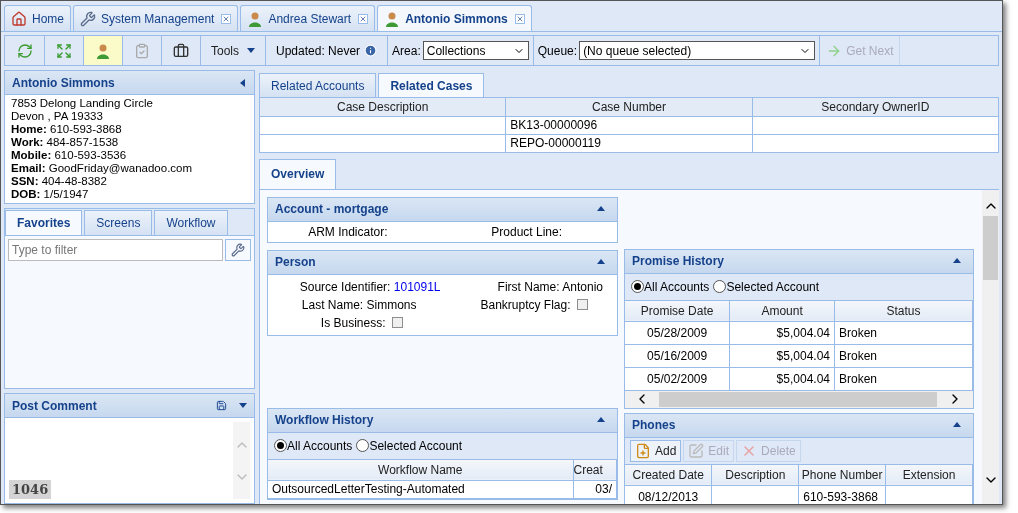 The height and width of the screenshot is (513, 1018). What do you see at coordinates (44, 222) in the screenshot?
I see `tab: Favorites` at bounding box center [44, 222].